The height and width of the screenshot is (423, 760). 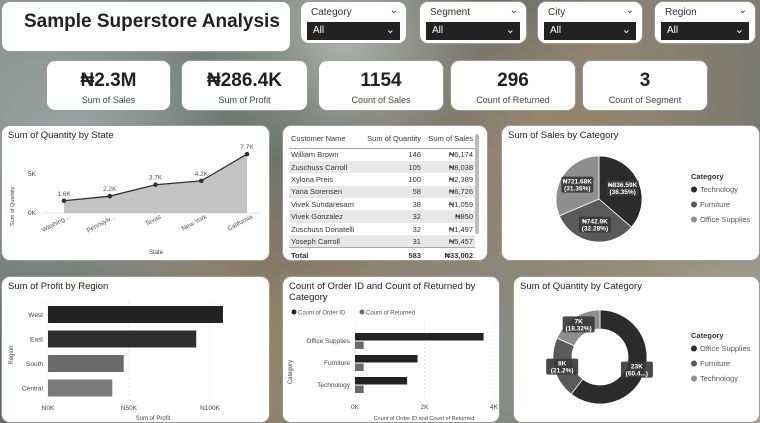 I want to click on x-tick-label: New York, so click(x=195, y=222).